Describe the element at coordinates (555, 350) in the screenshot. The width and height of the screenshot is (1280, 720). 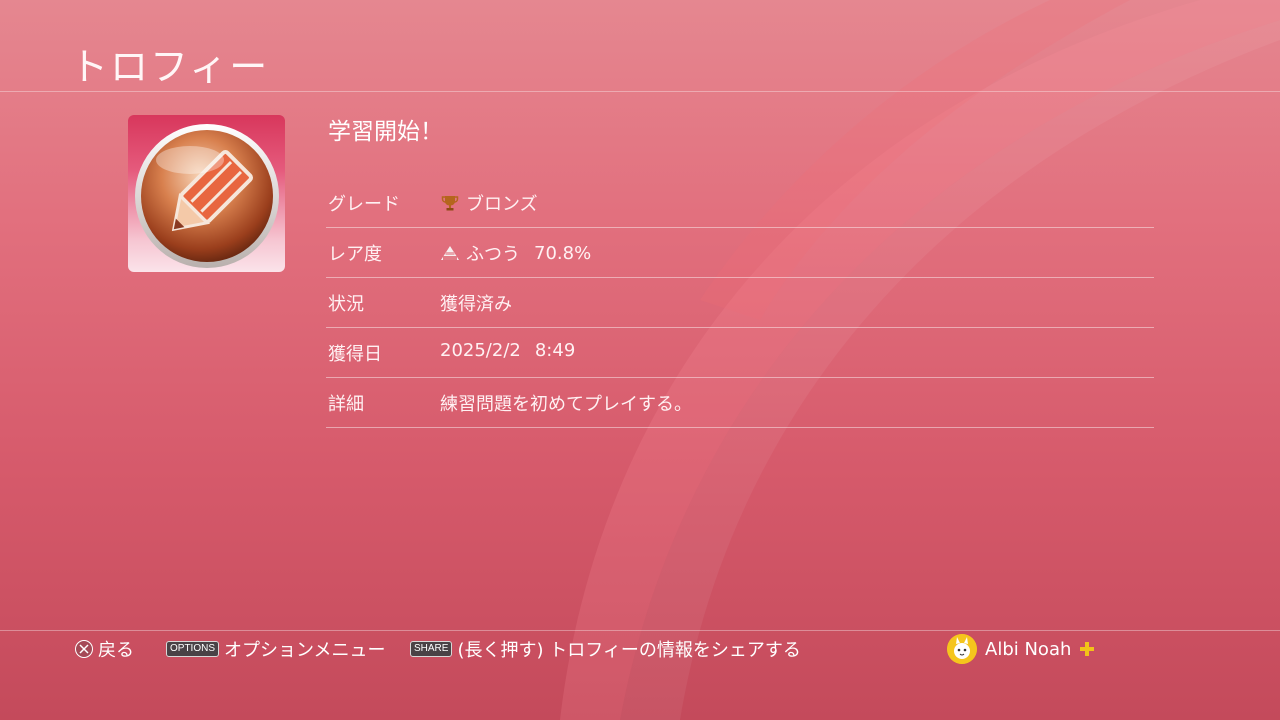
I see `time-text: 8:49` at that location.